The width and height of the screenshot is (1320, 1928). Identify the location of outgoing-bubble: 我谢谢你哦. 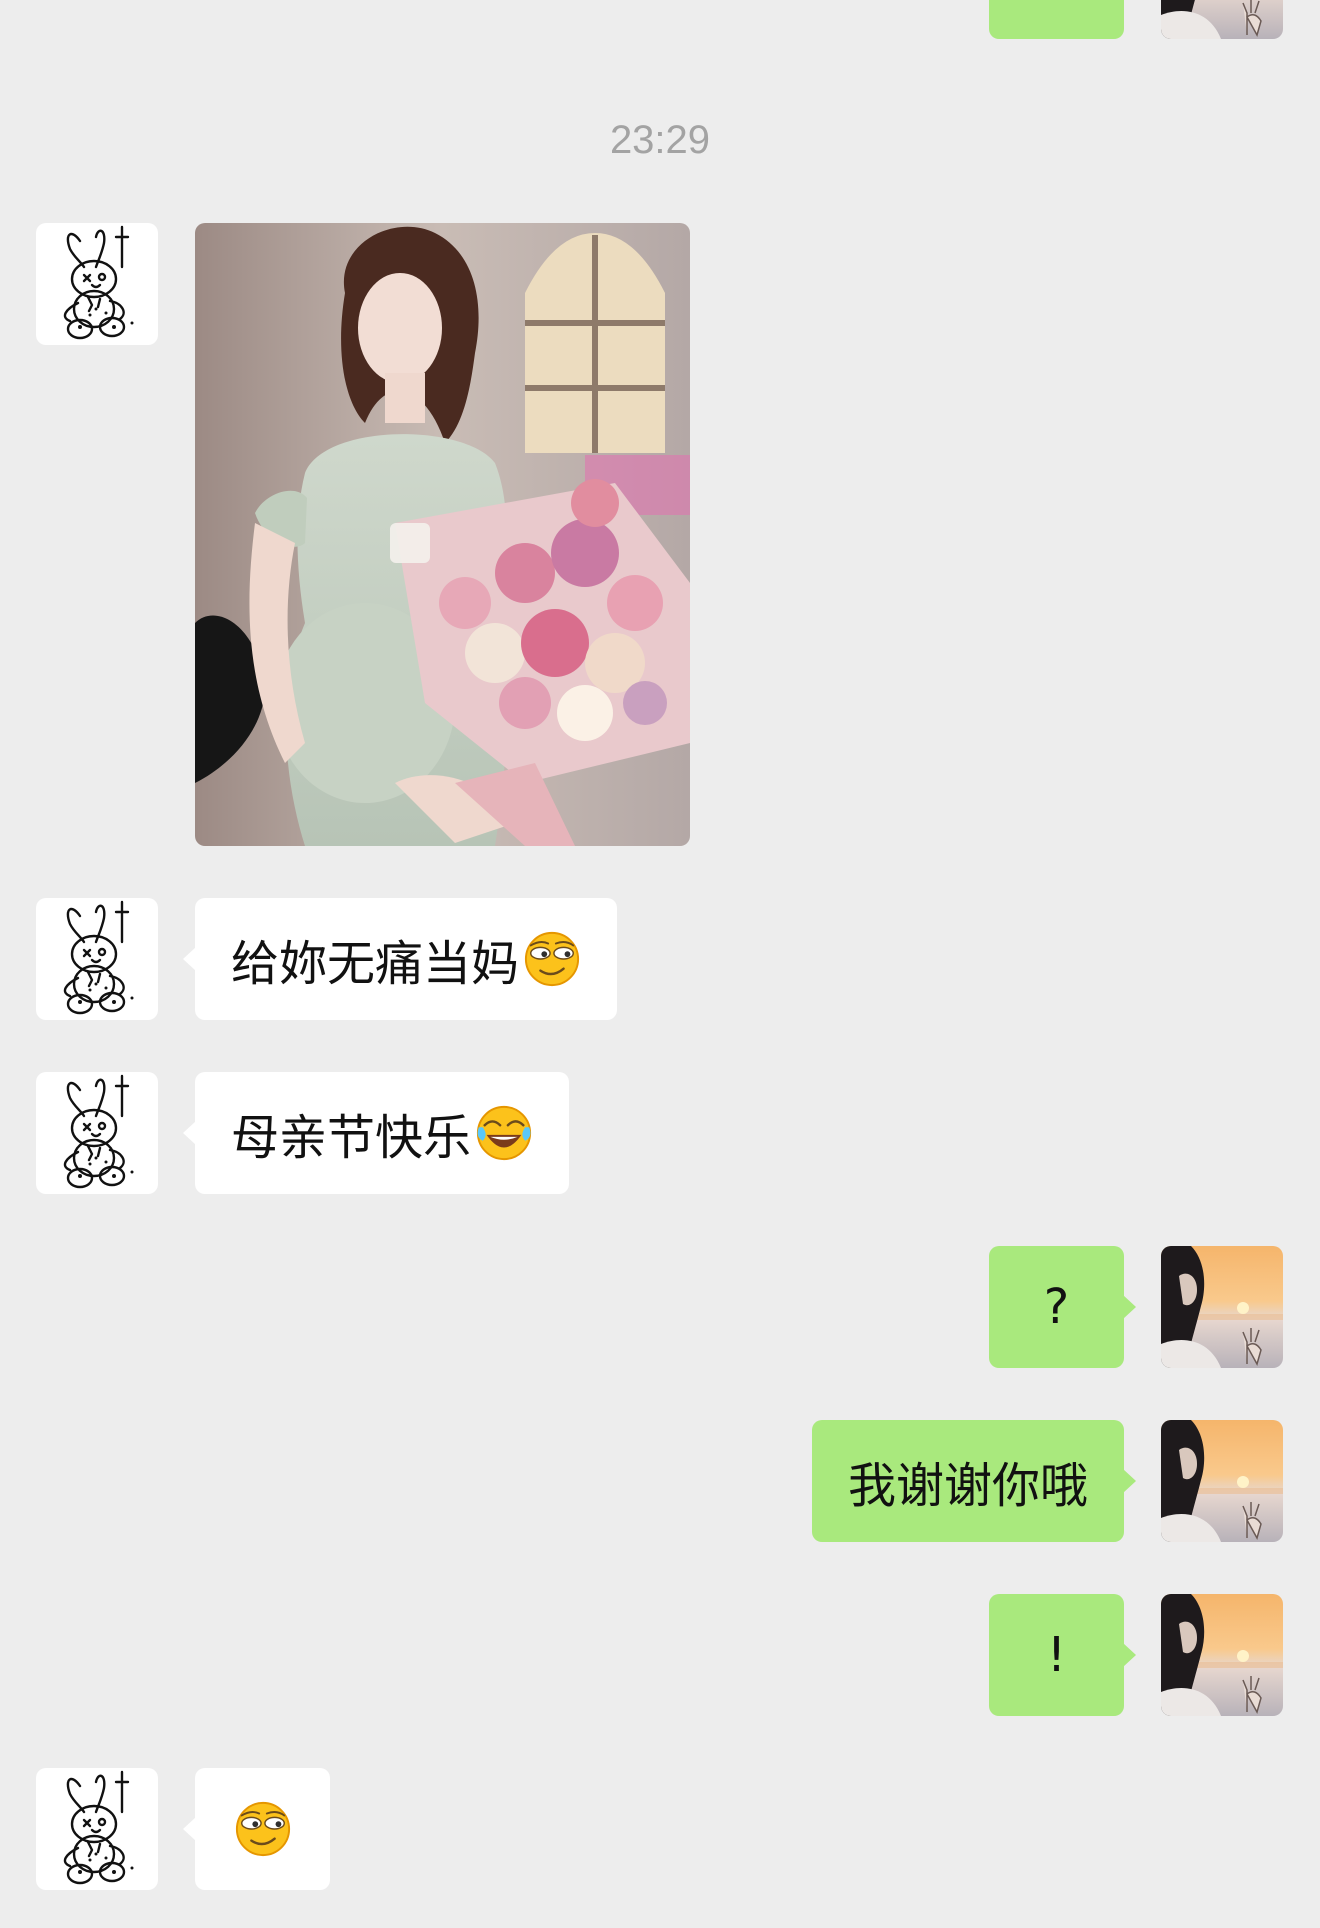
(974, 1481).